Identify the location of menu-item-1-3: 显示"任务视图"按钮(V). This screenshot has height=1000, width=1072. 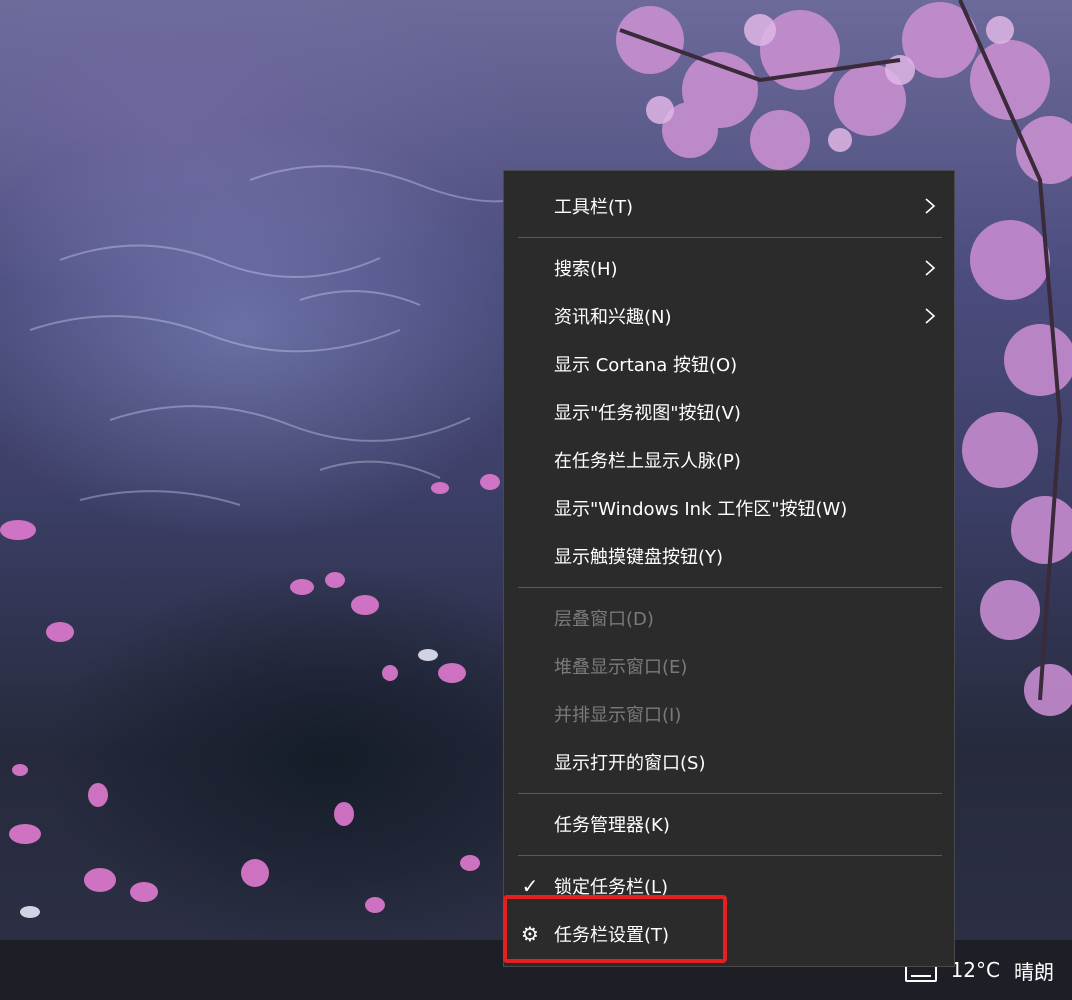
(729, 412).